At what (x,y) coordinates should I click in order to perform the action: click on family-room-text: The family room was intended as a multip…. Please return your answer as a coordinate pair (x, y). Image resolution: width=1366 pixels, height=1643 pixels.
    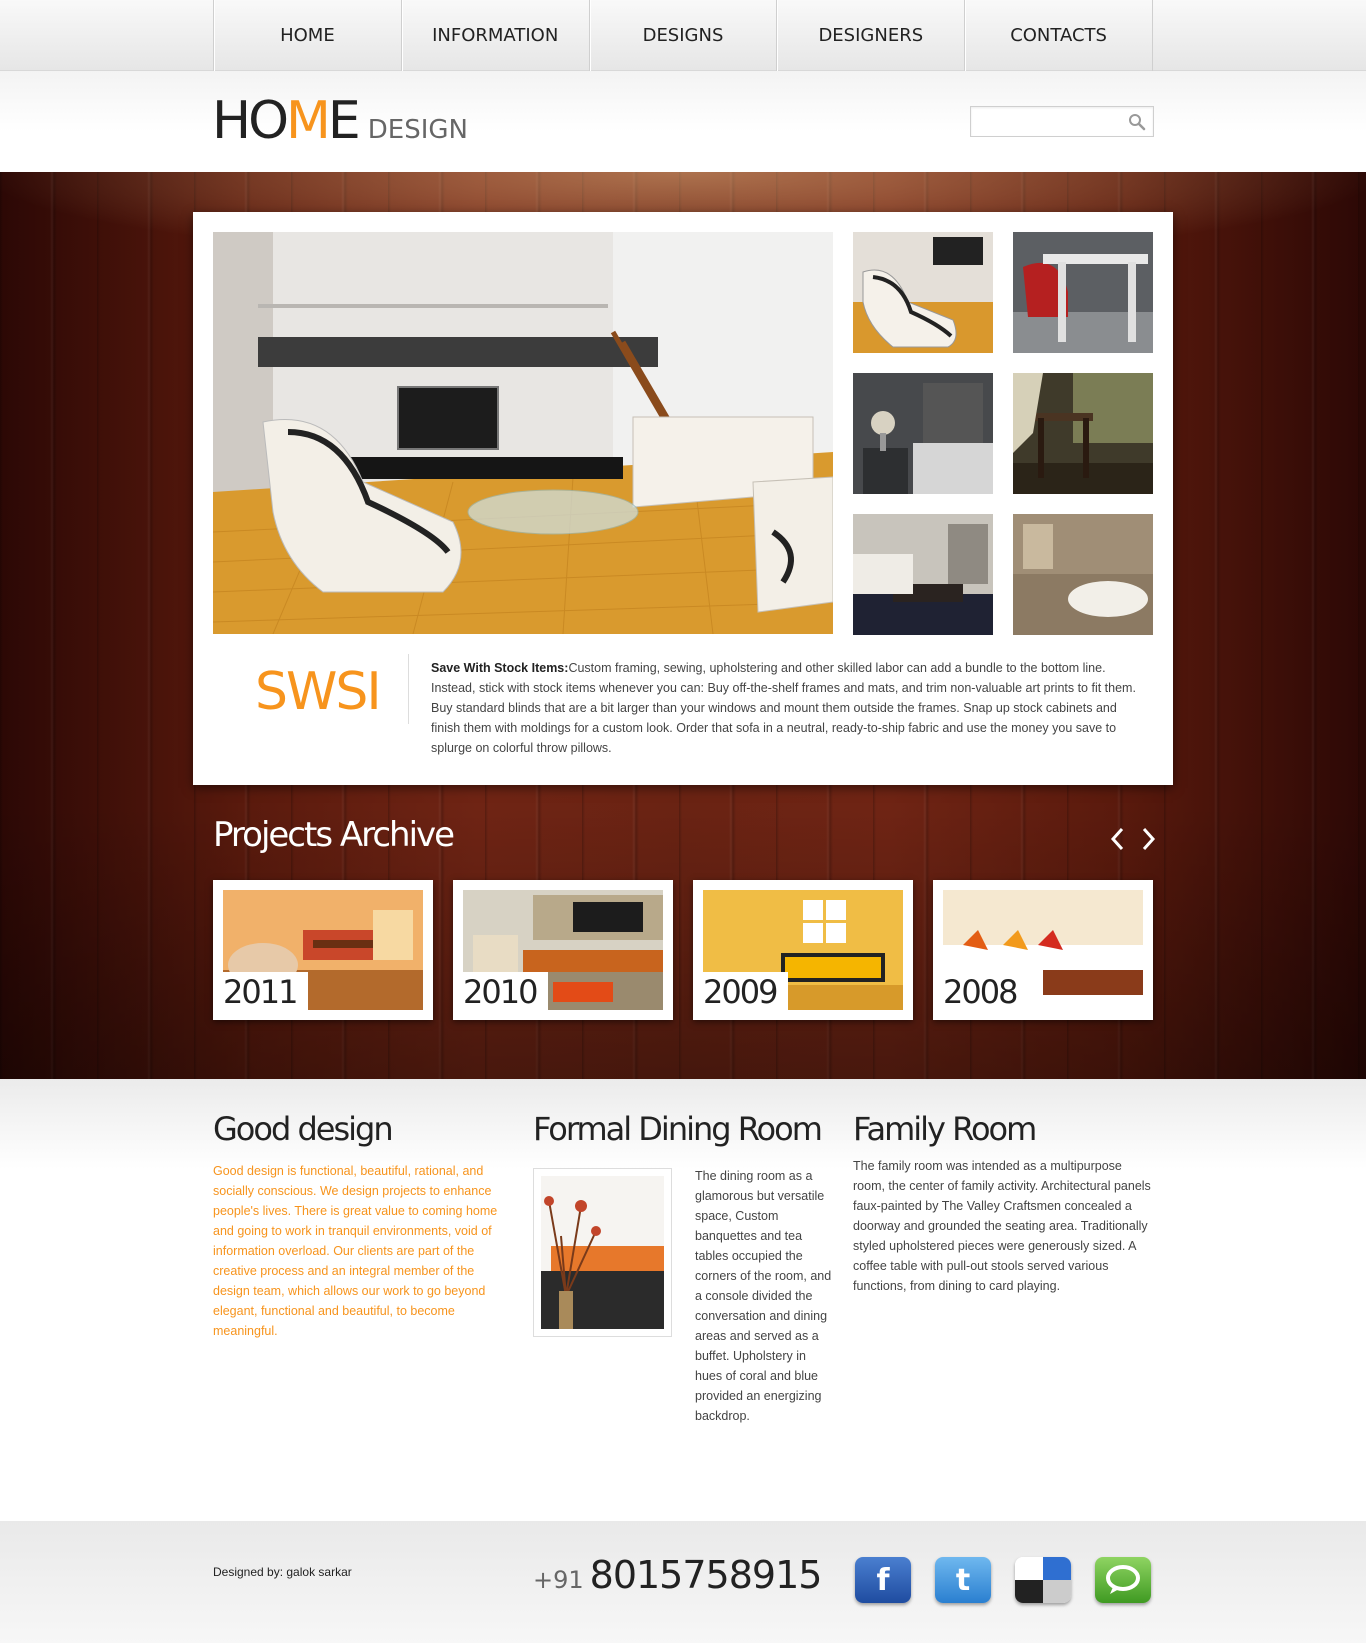
    Looking at the image, I should click on (1002, 1226).